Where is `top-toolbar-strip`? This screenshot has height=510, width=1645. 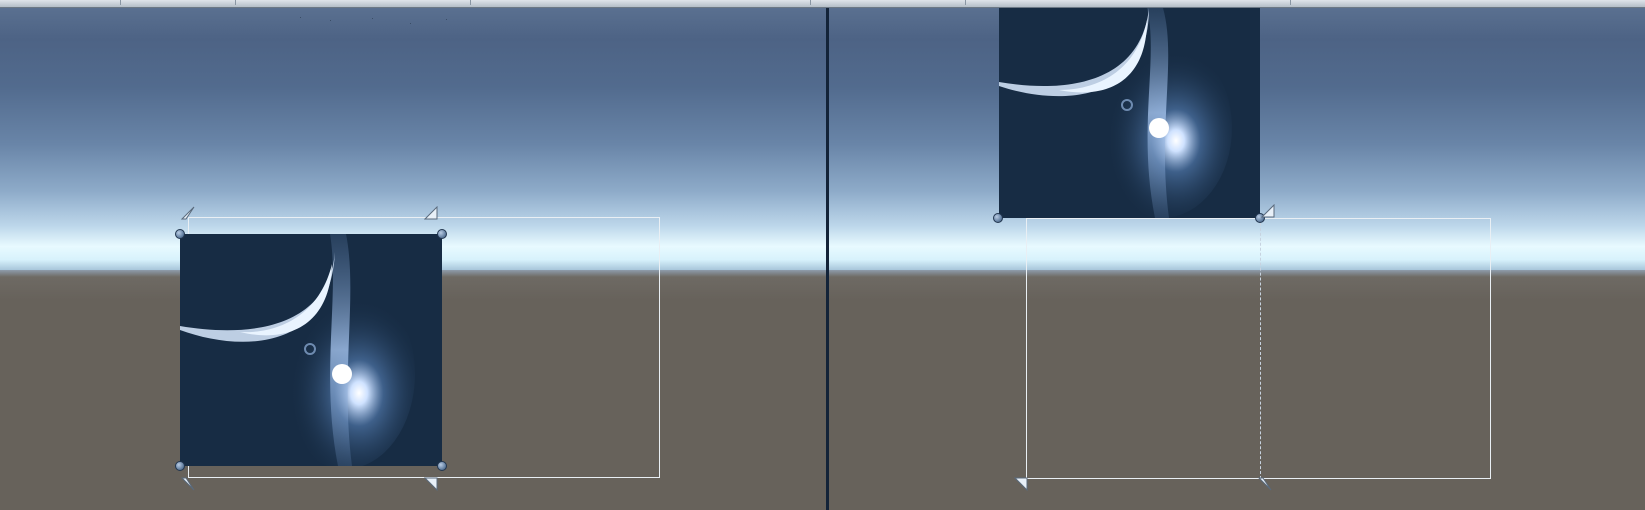
top-toolbar-strip is located at coordinates (822, 4).